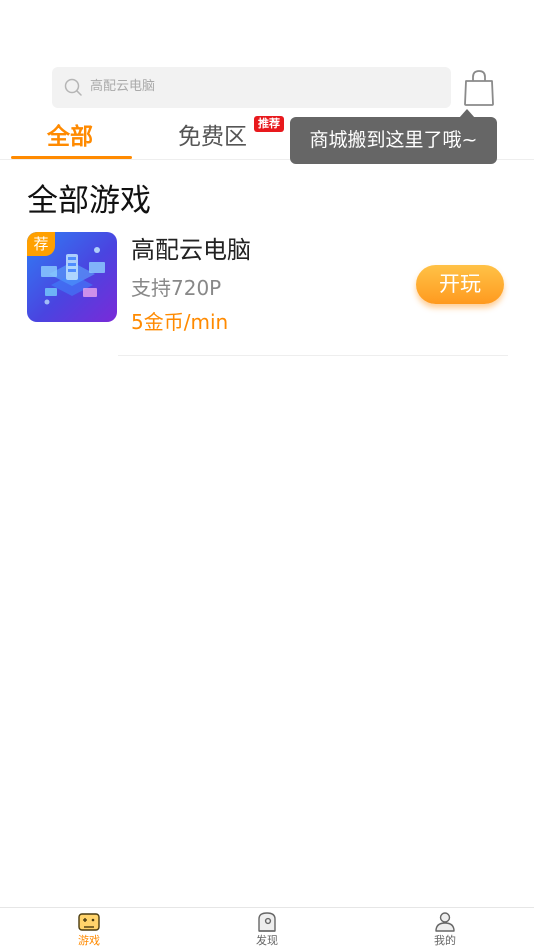 This screenshot has width=534, height=950. I want to click on gamepad-icon, so click(89, 922).